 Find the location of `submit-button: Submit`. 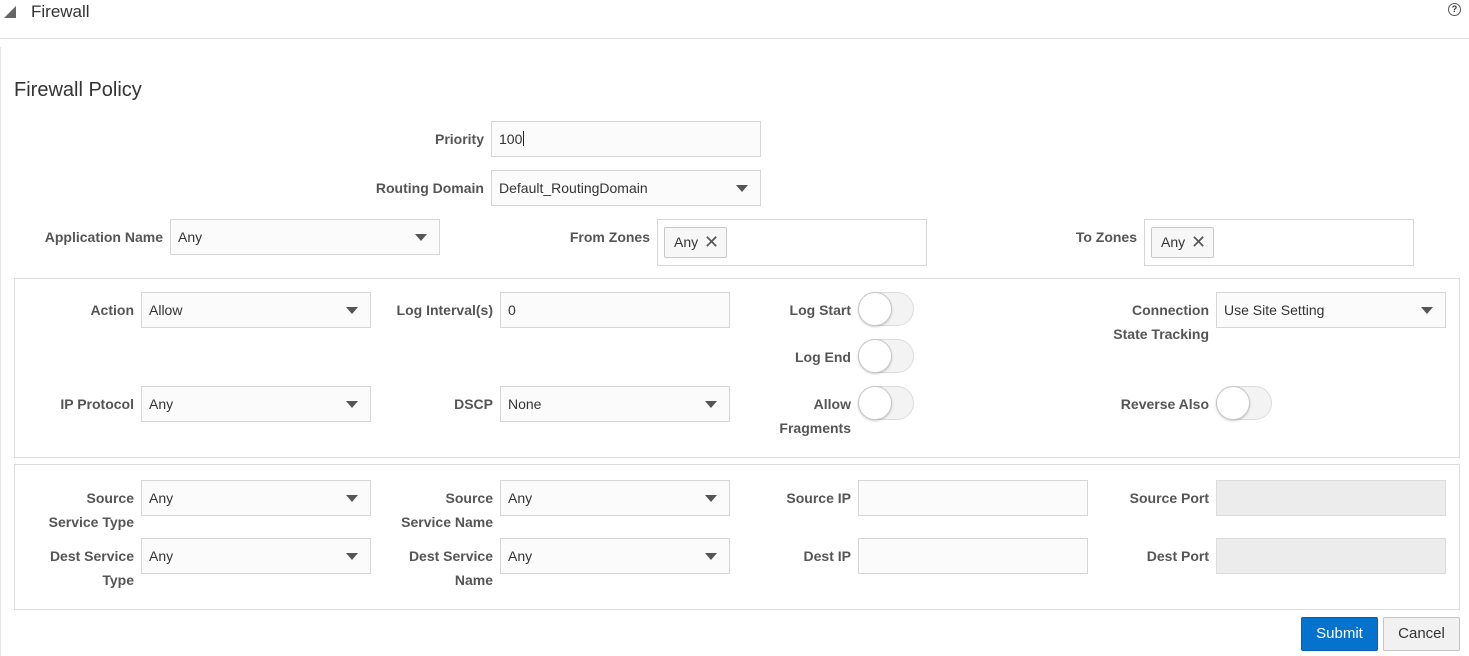

submit-button: Submit is located at coordinates (1339, 634).